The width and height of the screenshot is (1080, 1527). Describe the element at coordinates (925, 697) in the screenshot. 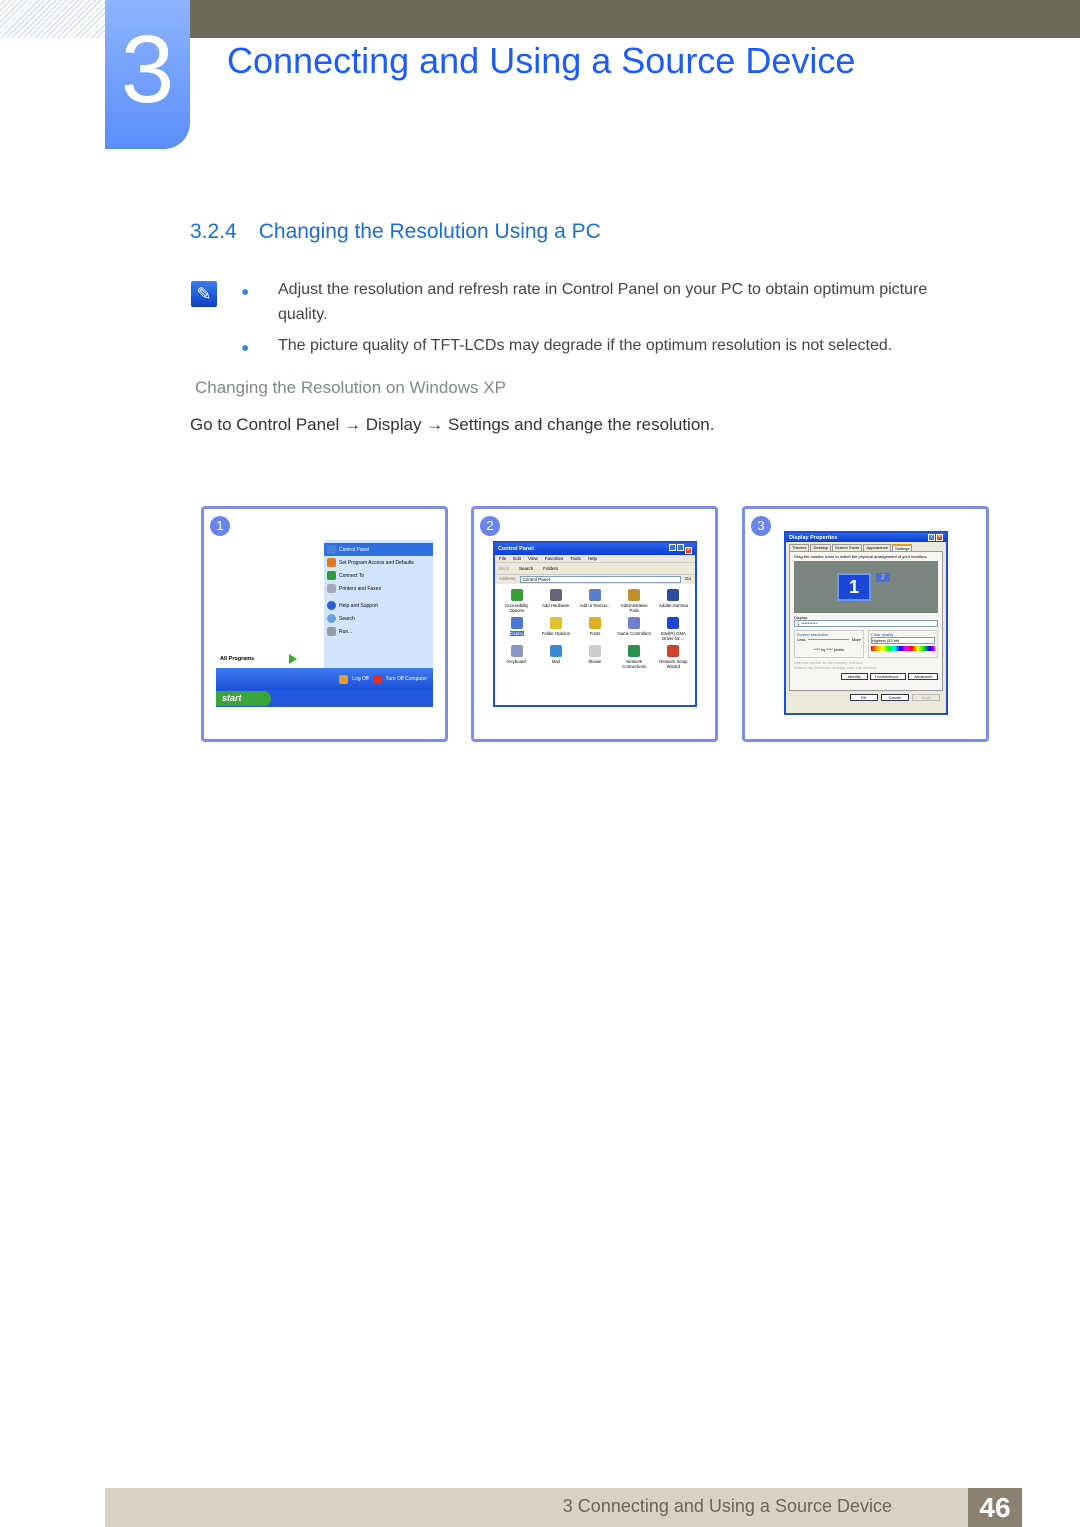

I see `apply-button: Apply` at that location.